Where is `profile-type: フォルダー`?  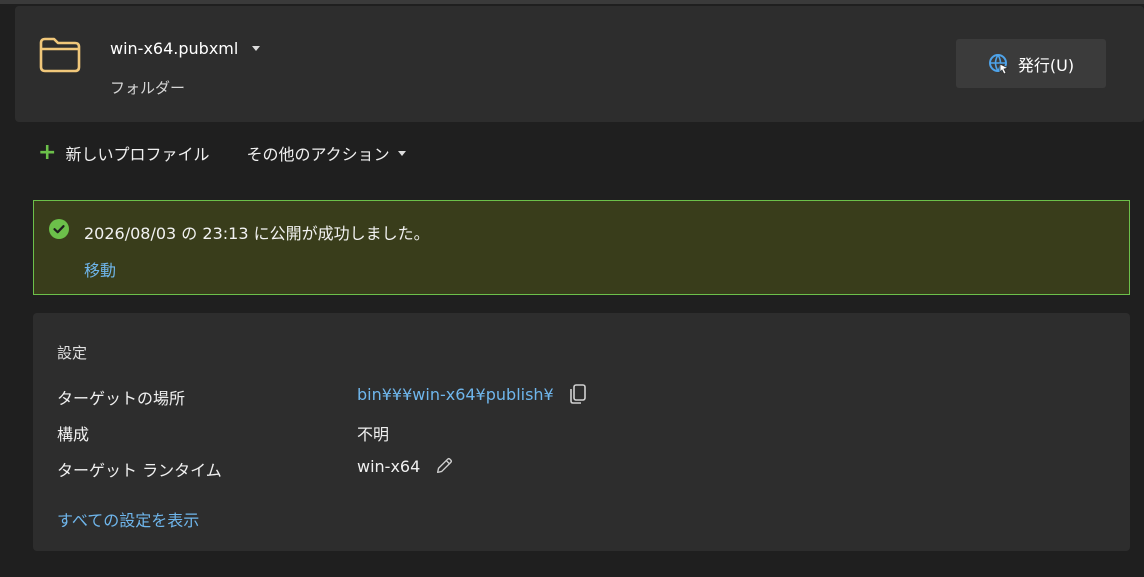
profile-type: フォルダー is located at coordinates (148, 88).